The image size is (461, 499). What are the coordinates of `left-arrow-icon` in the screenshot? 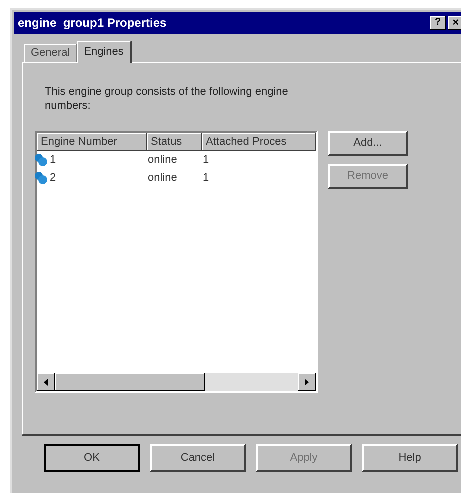 It's located at (46, 382).